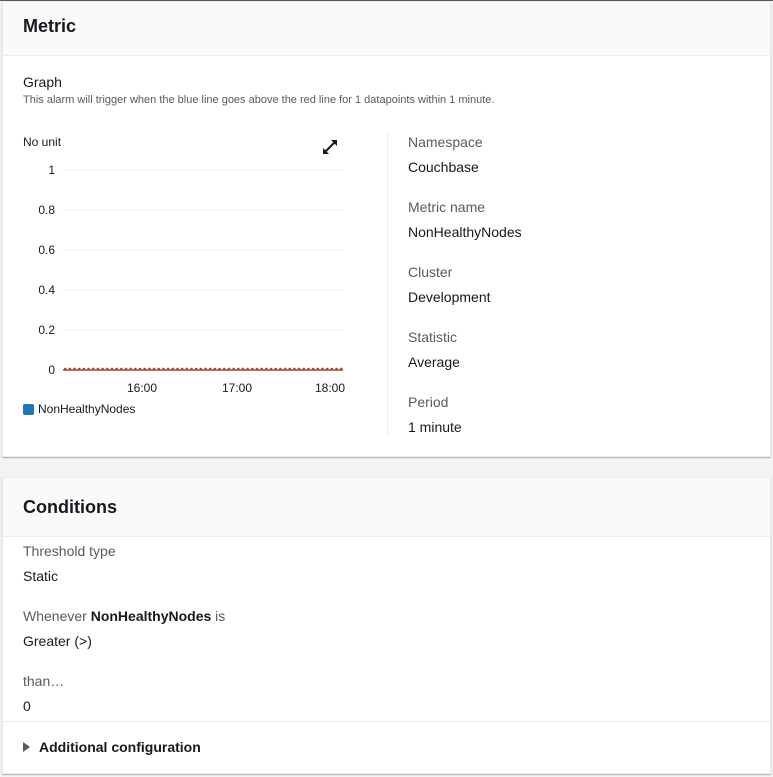 The height and width of the screenshot is (777, 773). Describe the element at coordinates (51, 370) in the screenshot. I see `y-tick-label: 0` at that location.